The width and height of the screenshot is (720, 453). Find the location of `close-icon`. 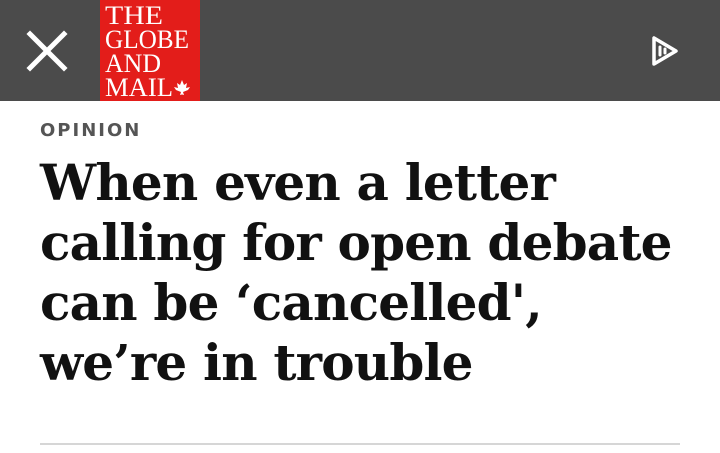

close-icon is located at coordinates (47, 51).